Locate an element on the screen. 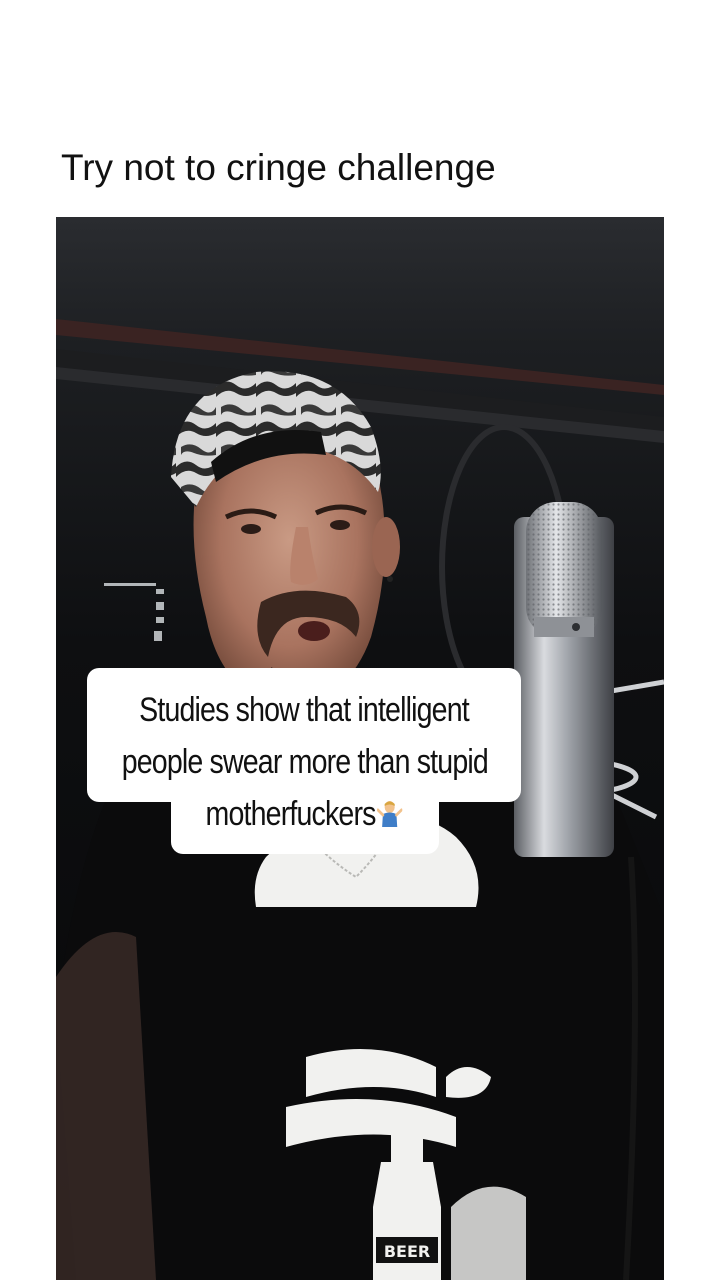 This screenshot has width=720, height=1280. caption-line-3: motherfuckers is located at coordinates (304, 814).